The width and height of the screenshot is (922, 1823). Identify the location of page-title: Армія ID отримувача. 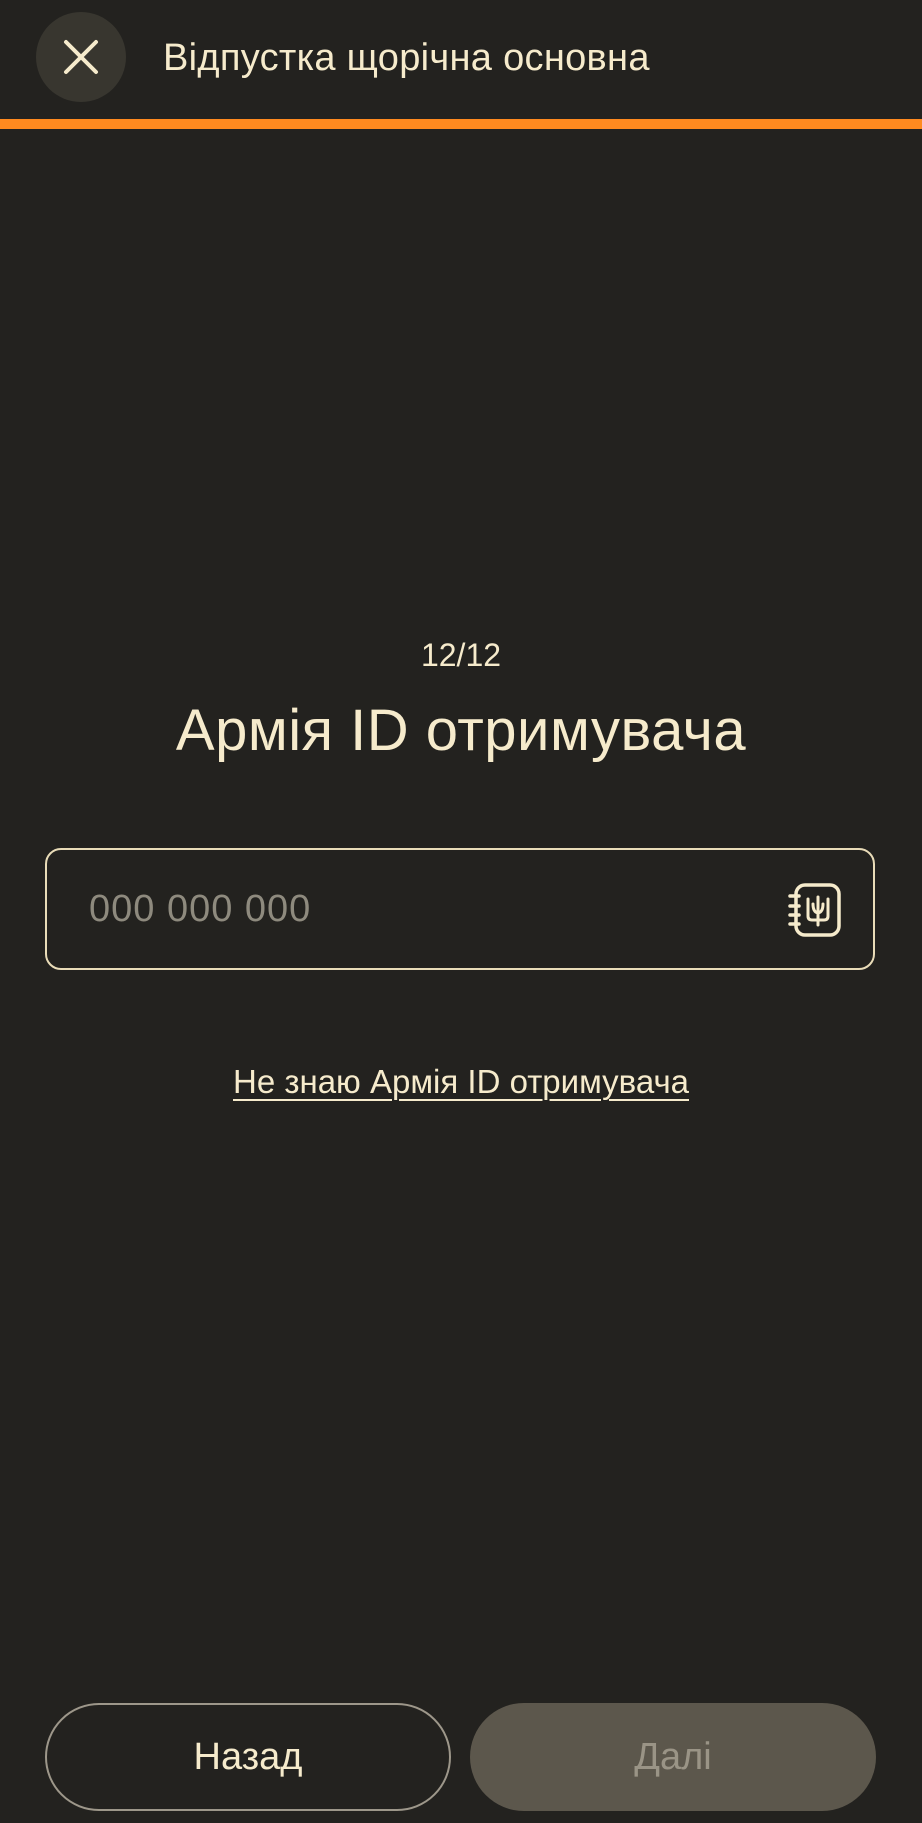
(461, 730).